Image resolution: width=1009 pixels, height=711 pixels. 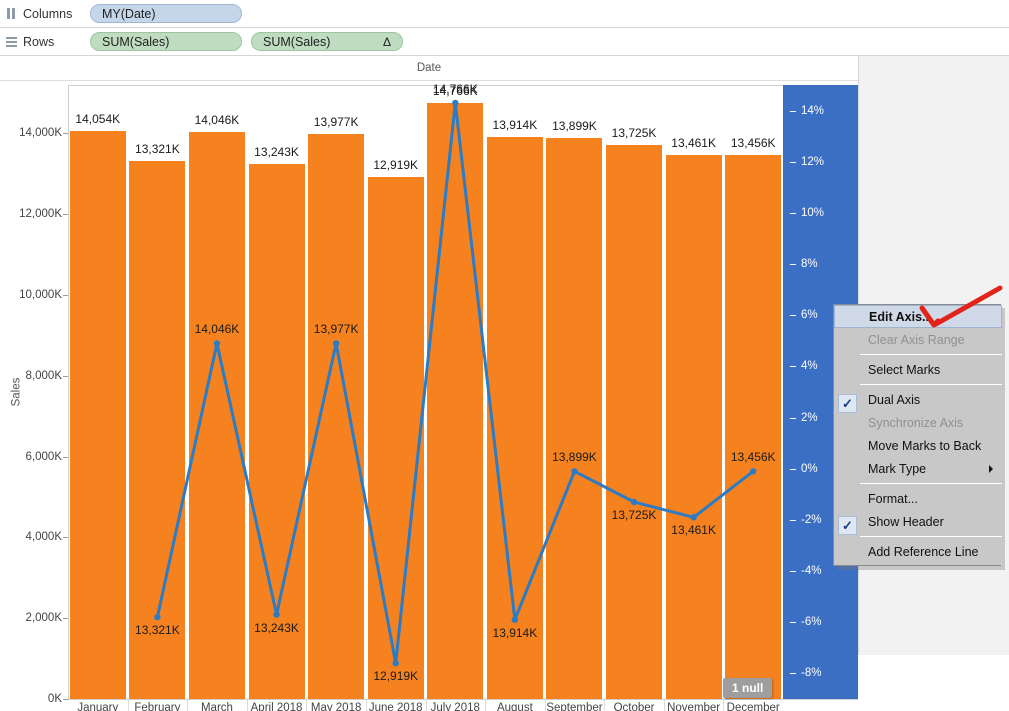 What do you see at coordinates (396, 676) in the screenshot?
I see `line-value-label: 12,919K` at bounding box center [396, 676].